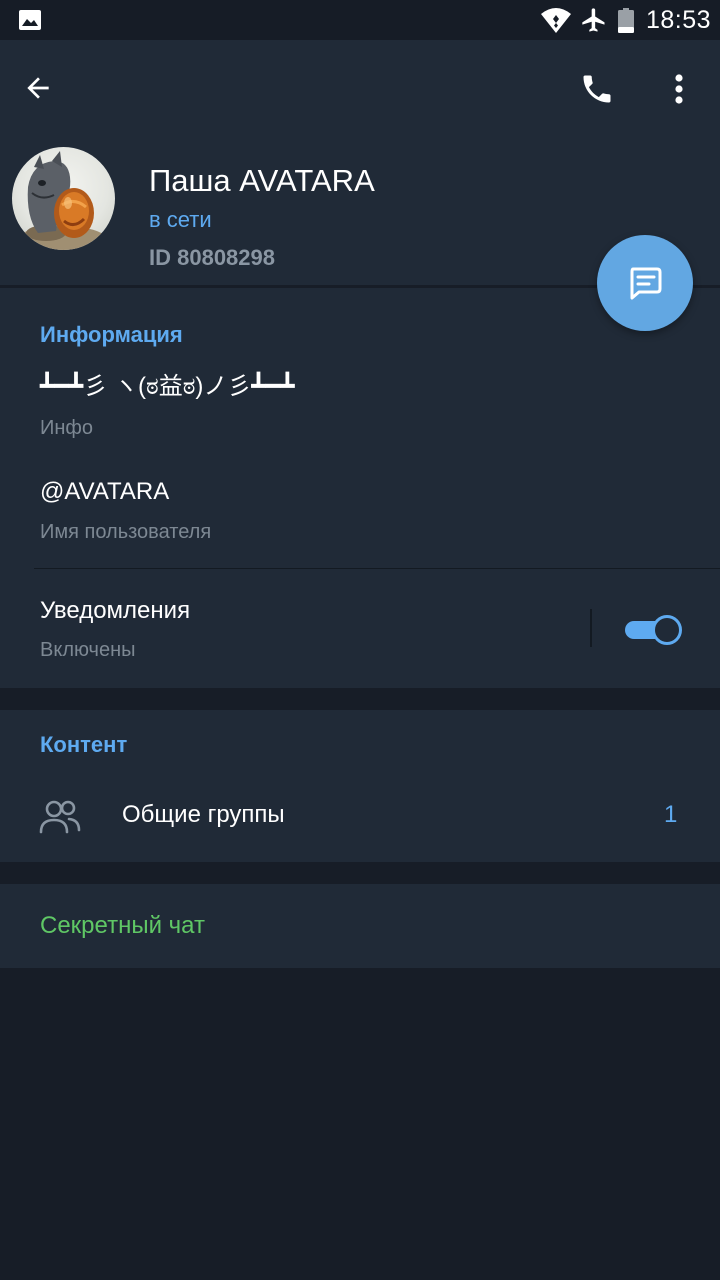  I want to click on user-id: ID 80808298, so click(212, 257).